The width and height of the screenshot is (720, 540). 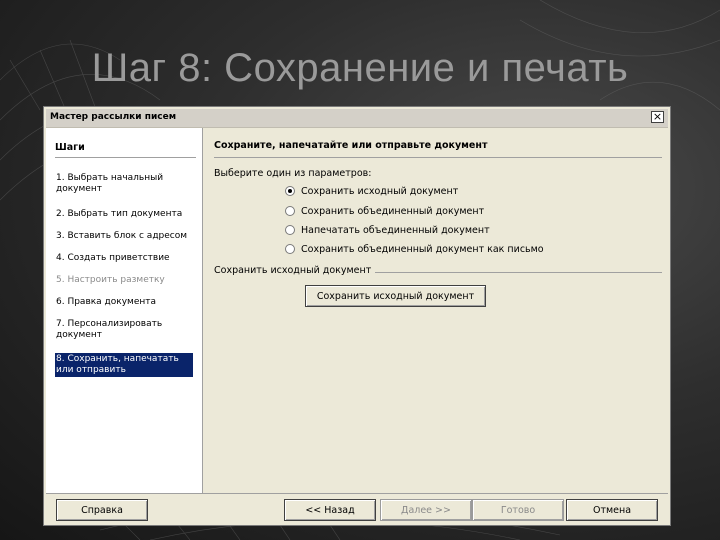 I want to click on step-4: 4. Создать приветствие, so click(x=124, y=258).